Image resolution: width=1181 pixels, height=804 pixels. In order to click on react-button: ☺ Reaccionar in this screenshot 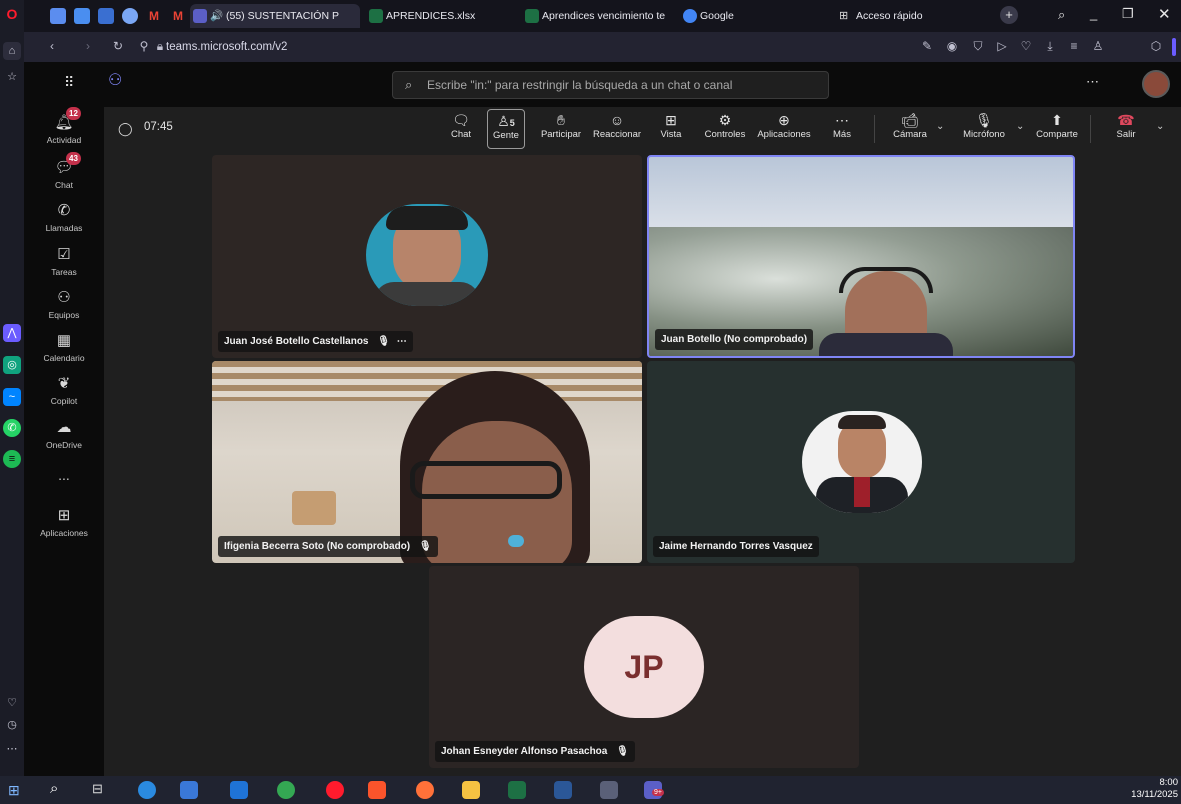, I will do `click(617, 125)`.